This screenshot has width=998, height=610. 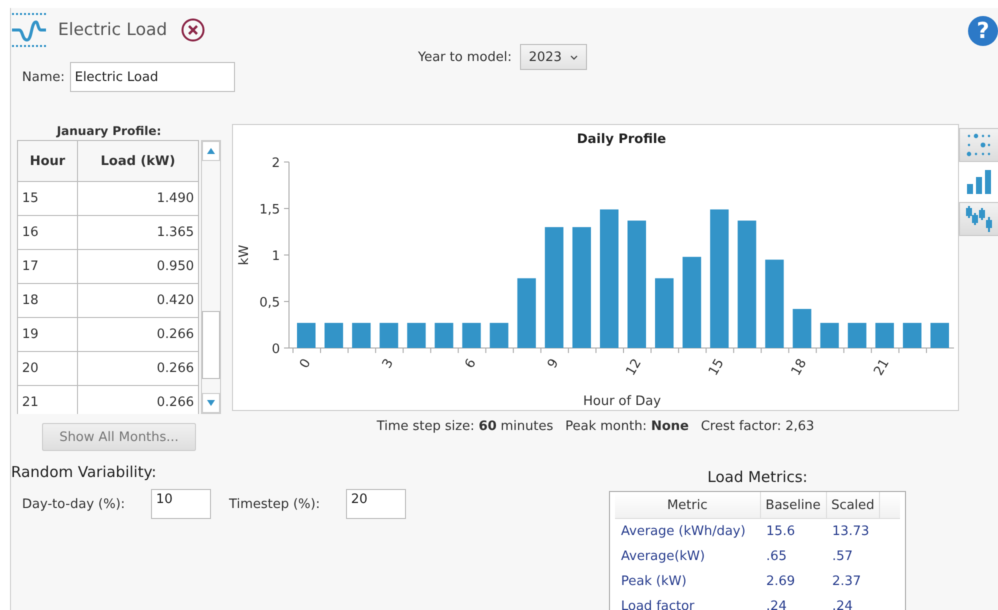 What do you see at coordinates (211, 277) in the screenshot?
I see `scrollbar` at bounding box center [211, 277].